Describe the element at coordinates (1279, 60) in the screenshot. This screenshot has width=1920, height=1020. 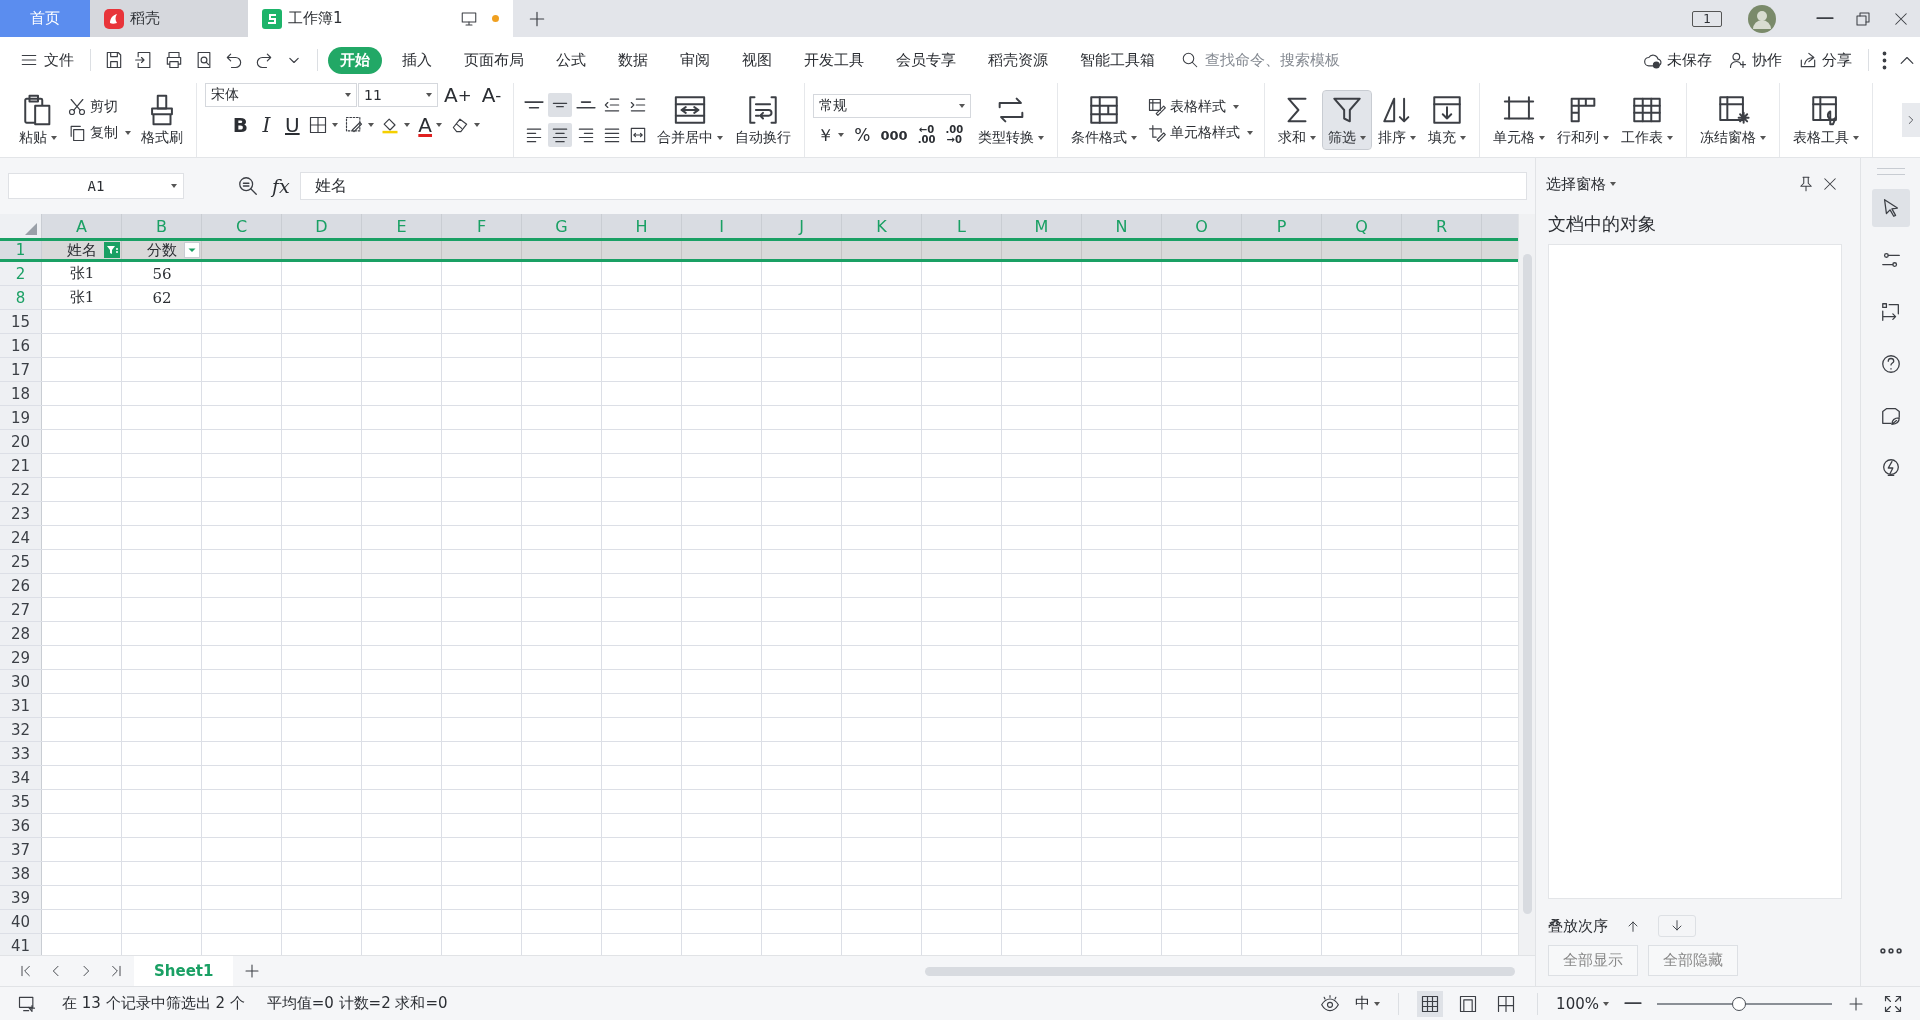
I see `command-search-field: 查找命令、搜索模板` at that location.